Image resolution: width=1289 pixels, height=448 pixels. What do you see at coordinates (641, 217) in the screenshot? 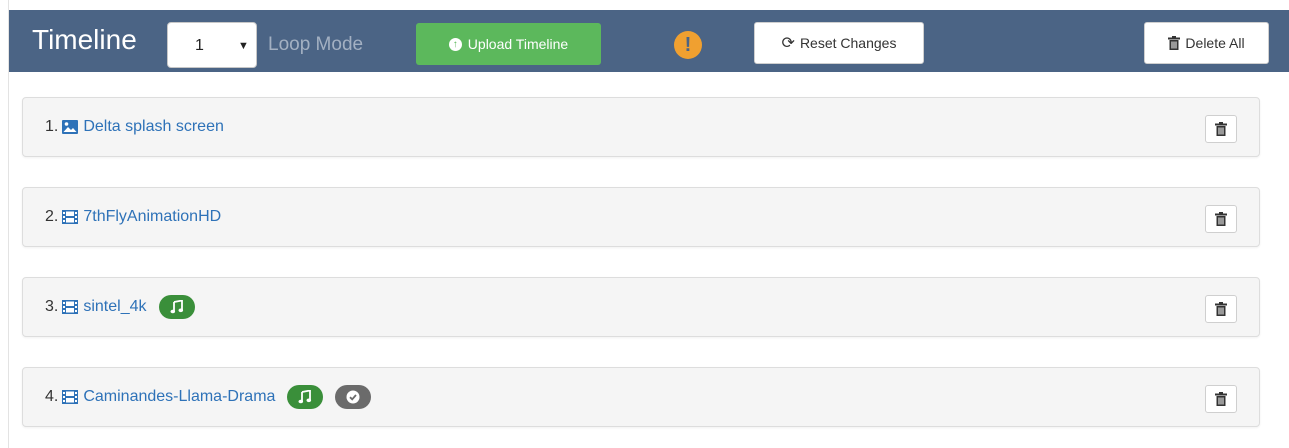
I see `timeline-item: 2. 7thFlyAnimationHD` at bounding box center [641, 217].